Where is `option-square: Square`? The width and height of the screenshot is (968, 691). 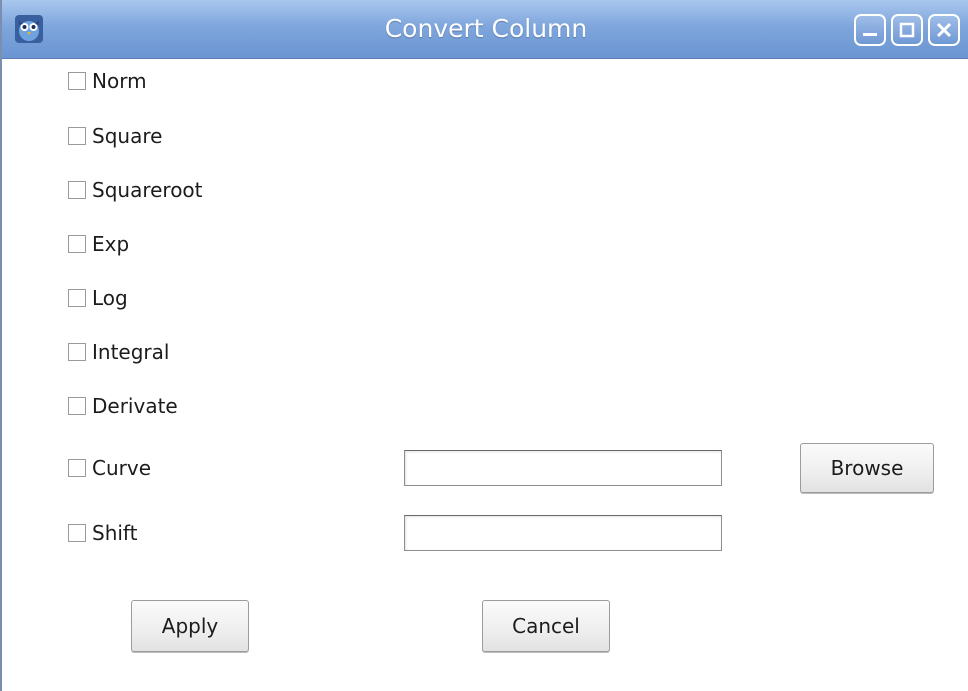 option-square: Square is located at coordinates (115, 136).